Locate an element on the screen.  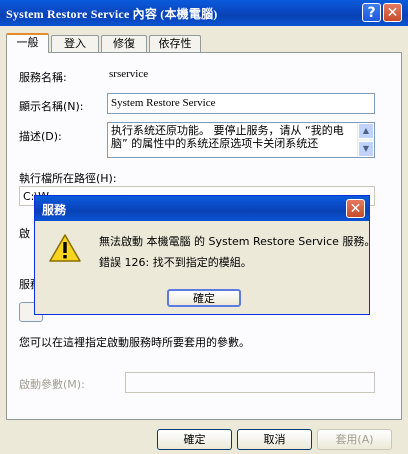
scroll-up-icon: ▲ is located at coordinates (366, 131).